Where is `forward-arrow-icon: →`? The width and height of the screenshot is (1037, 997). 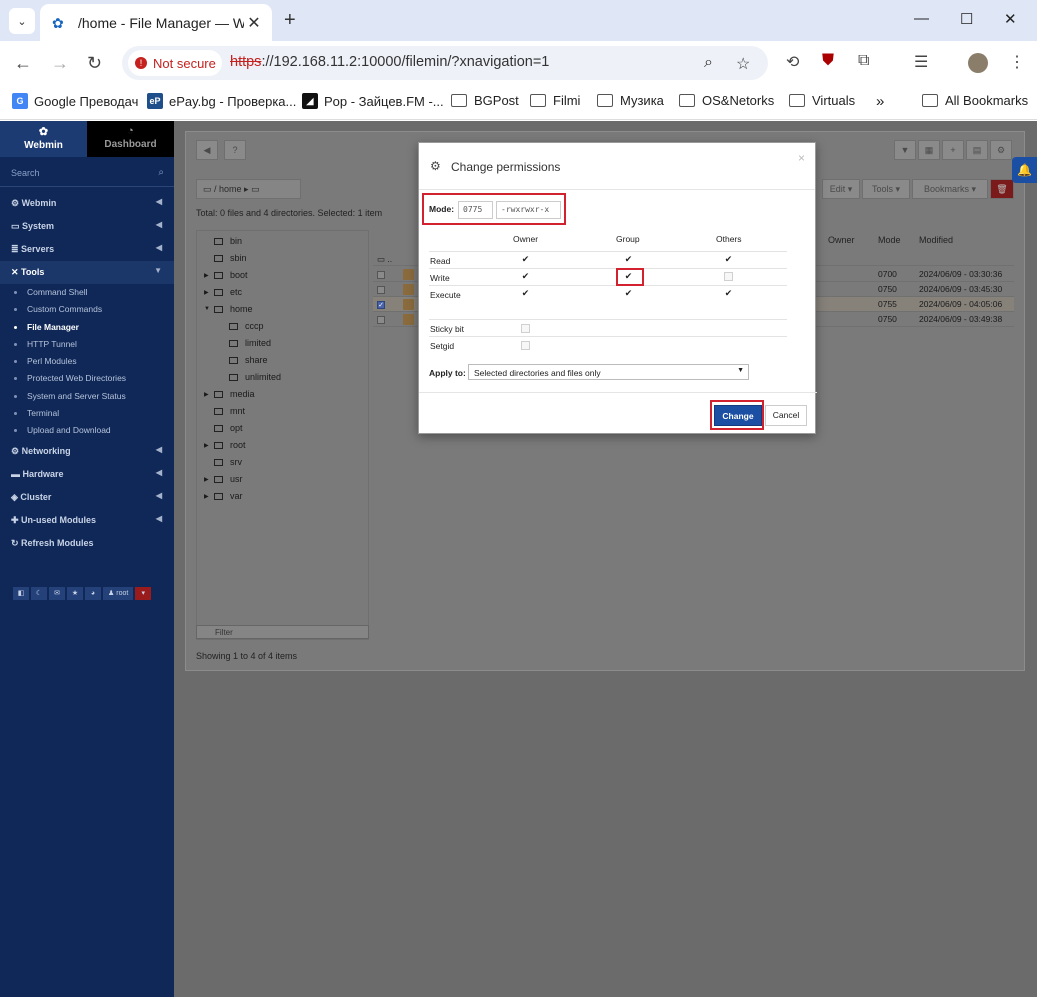 forward-arrow-icon: → is located at coordinates (60, 63).